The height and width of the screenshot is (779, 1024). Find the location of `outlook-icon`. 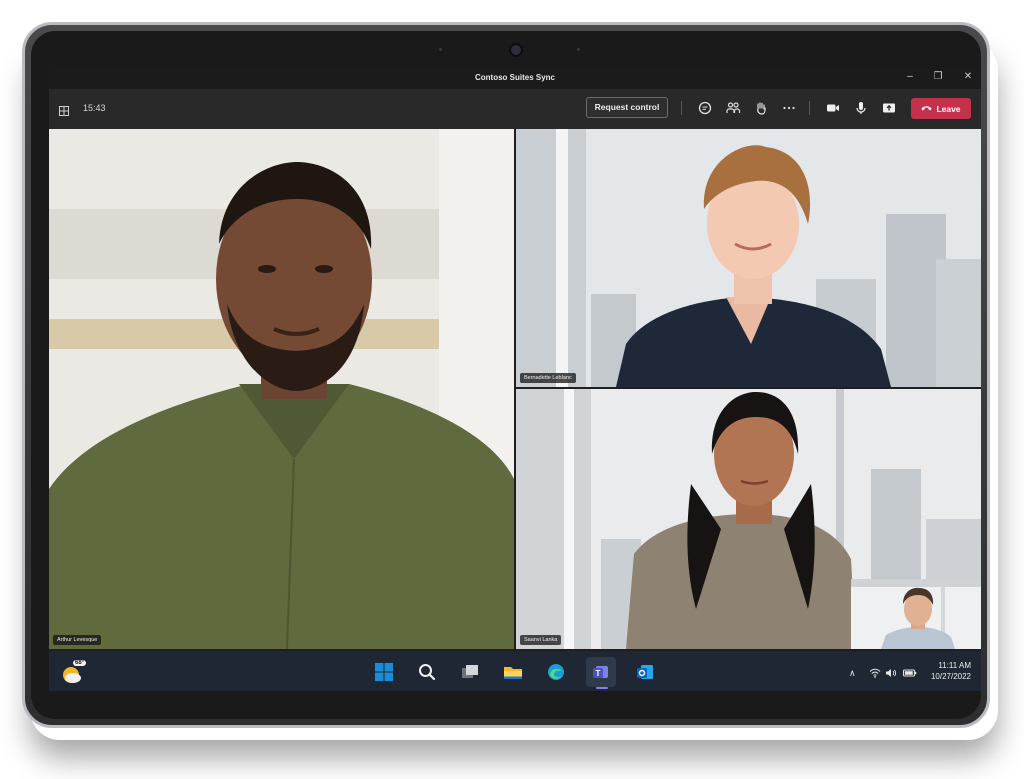

outlook-icon is located at coordinates (645, 672).